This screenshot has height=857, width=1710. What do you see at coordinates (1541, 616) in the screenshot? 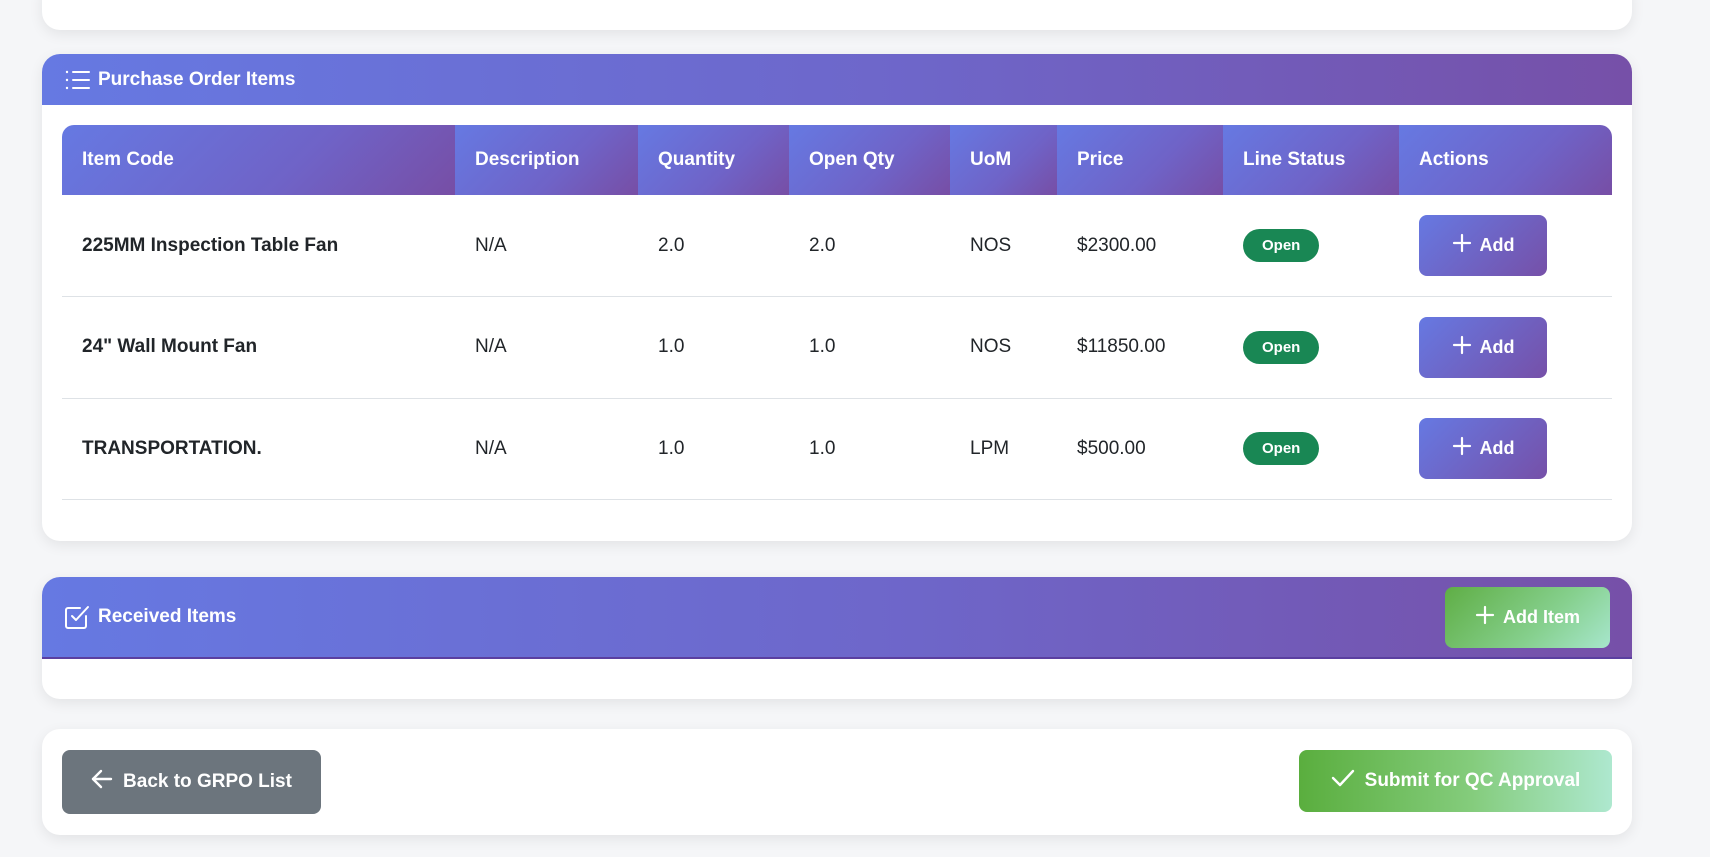
I see `add-item-button-label: Add Item` at bounding box center [1541, 616].